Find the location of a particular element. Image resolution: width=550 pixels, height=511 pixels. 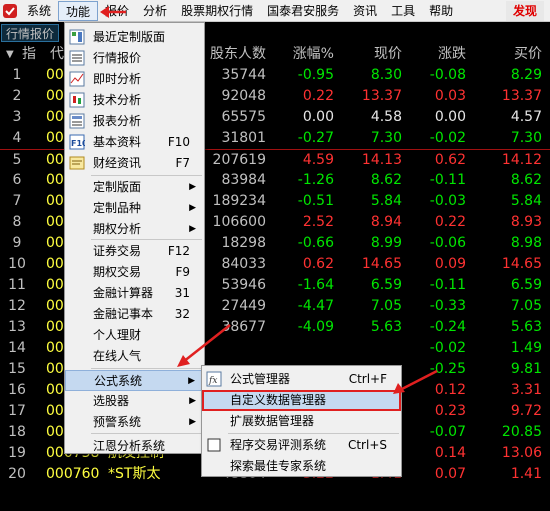

menu-item-7: 定制版面 ▶ is located at coordinates (134, 187).